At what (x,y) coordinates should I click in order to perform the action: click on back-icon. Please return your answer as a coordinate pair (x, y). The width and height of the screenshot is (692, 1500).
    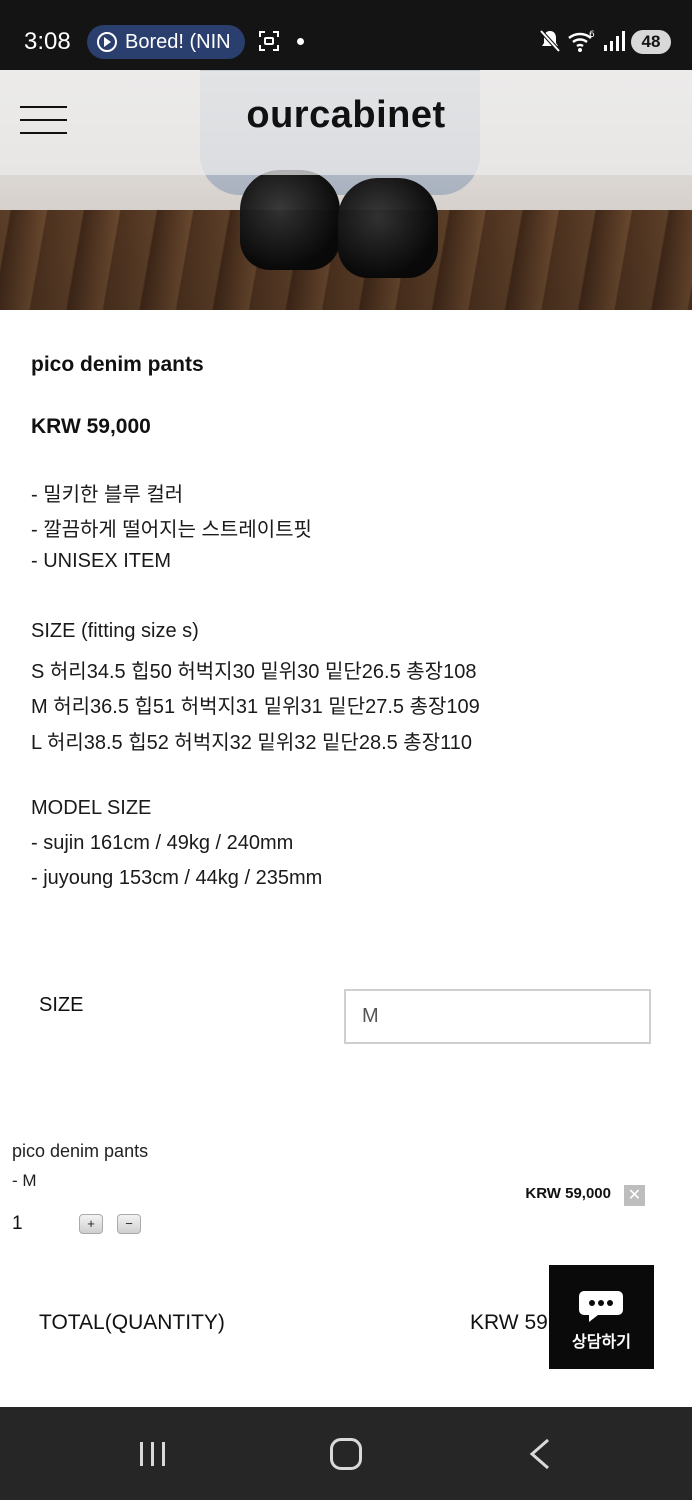
    Looking at the image, I should click on (540, 1454).